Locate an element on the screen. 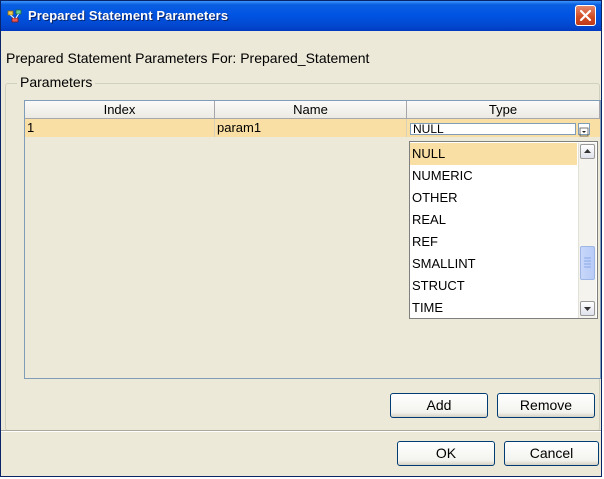 The width and height of the screenshot is (604, 479). app-icon is located at coordinates (14, 16).